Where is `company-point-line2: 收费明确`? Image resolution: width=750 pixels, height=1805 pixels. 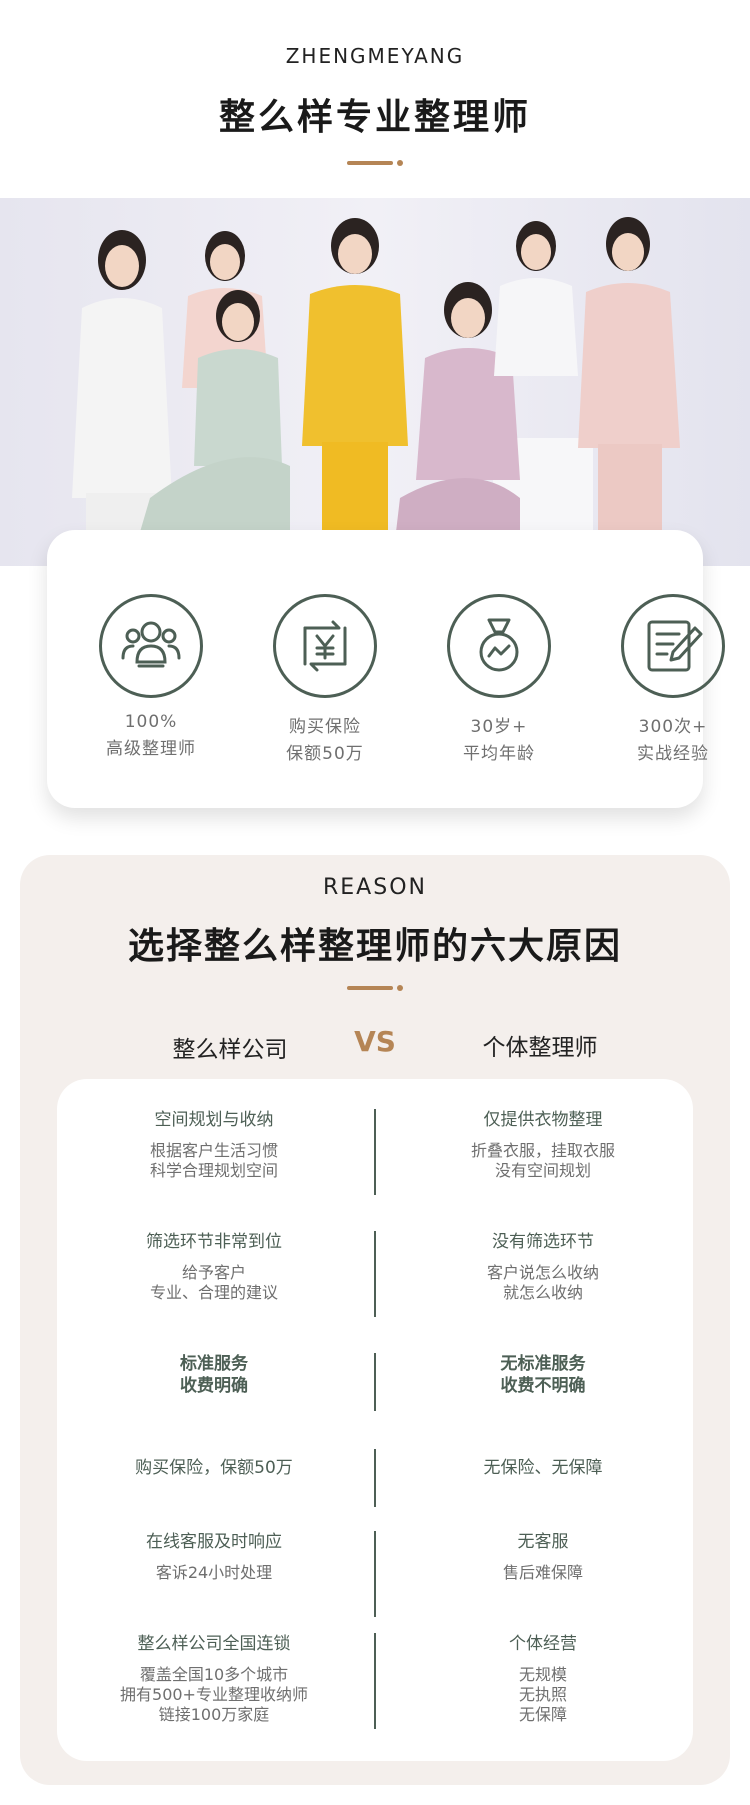 company-point-line2: 收费明确 is located at coordinates (214, 1386).